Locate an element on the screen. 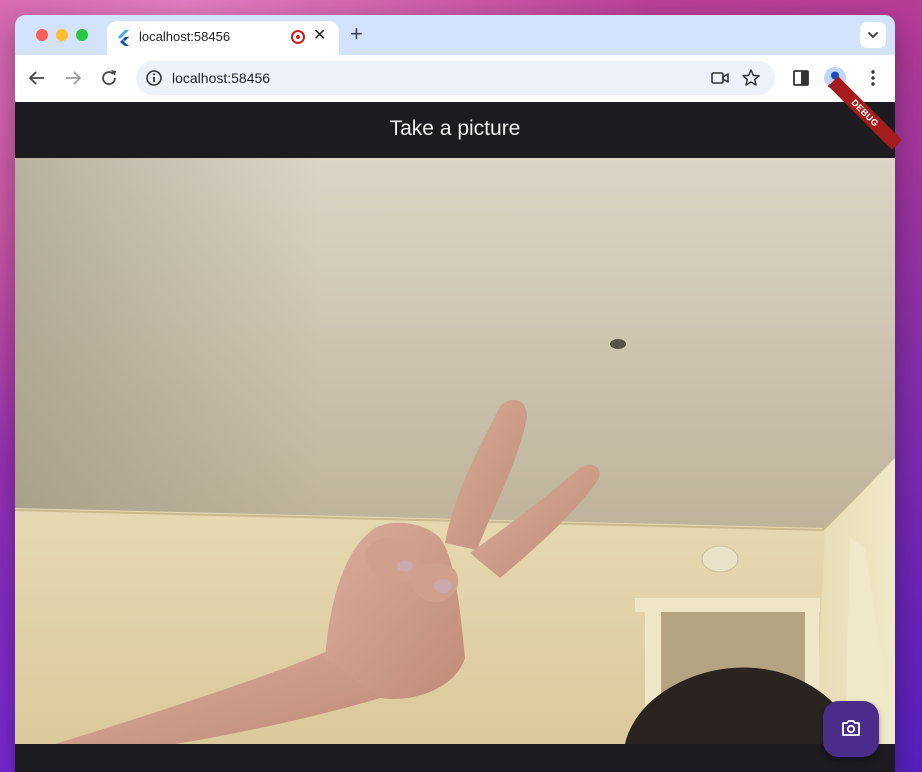 The width and height of the screenshot is (922, 772). app-bar: Take a picture is located at coordinates (455, 130).